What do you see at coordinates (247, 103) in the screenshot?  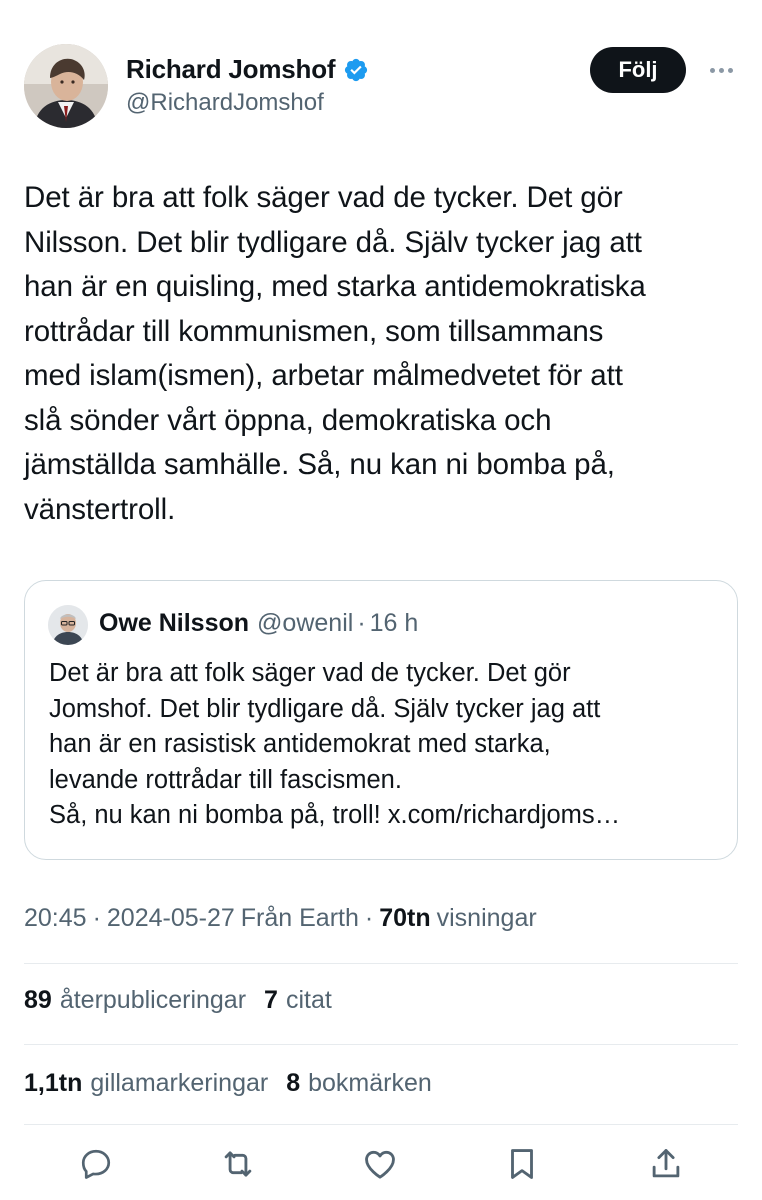 I see `author-handle: @RichardJomshof` at bounding box center [247, 103].